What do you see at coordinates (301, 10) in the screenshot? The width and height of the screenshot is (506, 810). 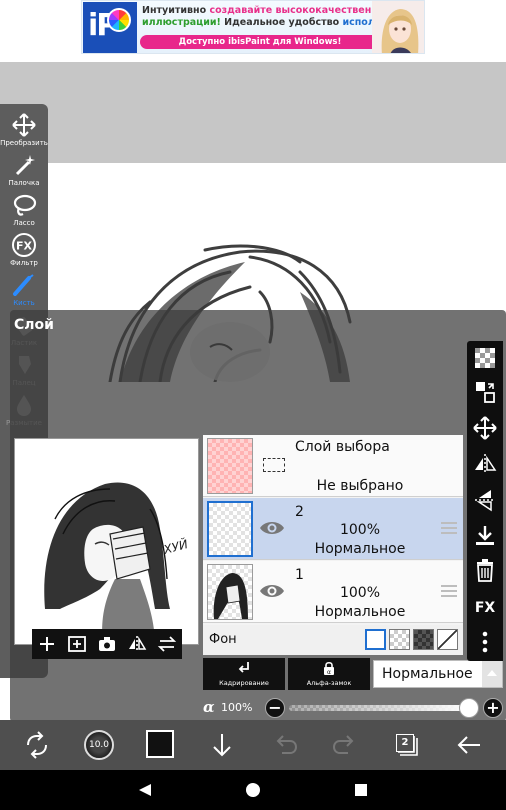 I see `ad-text-1b: создавайте высококачественные` at bounding box center [301, 10].